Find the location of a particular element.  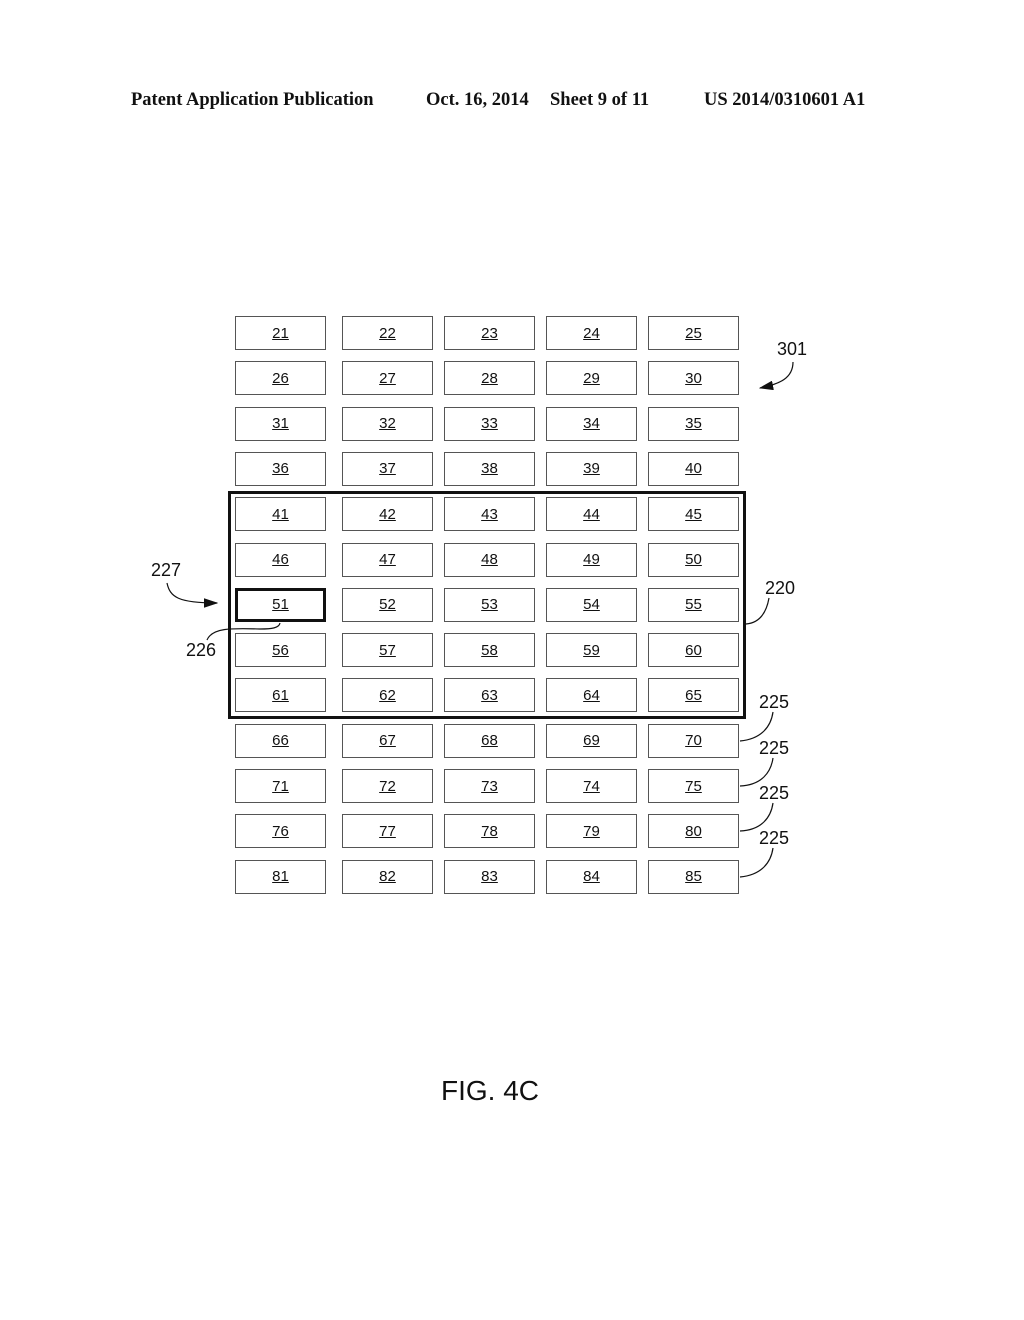

leader-225-b is located at coordinates (756, 772).